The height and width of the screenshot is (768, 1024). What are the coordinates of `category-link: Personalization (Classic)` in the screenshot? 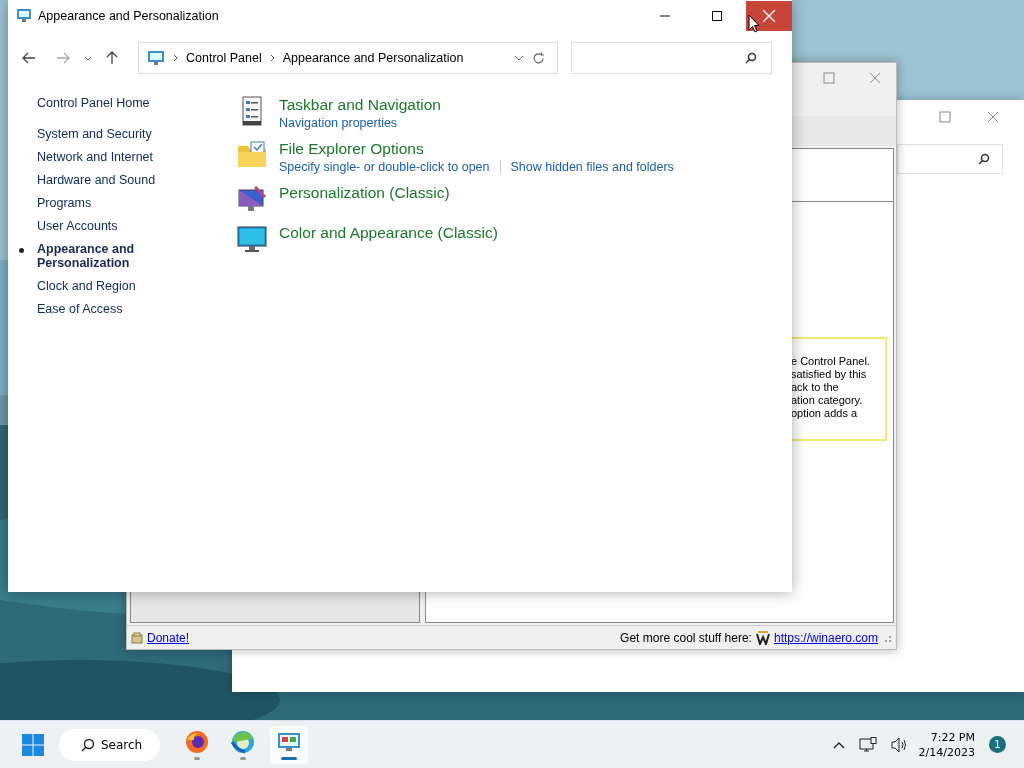 It's located at (364, 193).